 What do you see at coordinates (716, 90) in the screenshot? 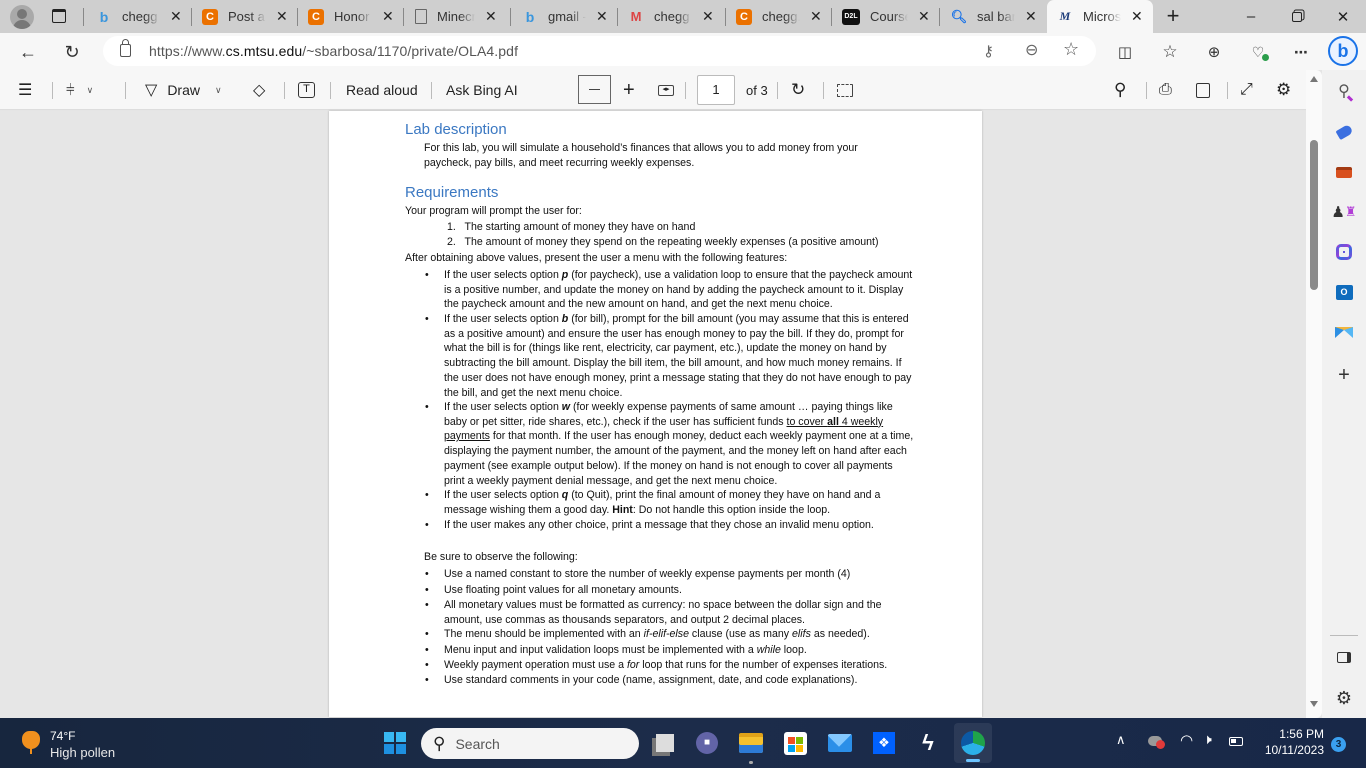
I see `page-number-input: 1` at bounding box center [716, 90].